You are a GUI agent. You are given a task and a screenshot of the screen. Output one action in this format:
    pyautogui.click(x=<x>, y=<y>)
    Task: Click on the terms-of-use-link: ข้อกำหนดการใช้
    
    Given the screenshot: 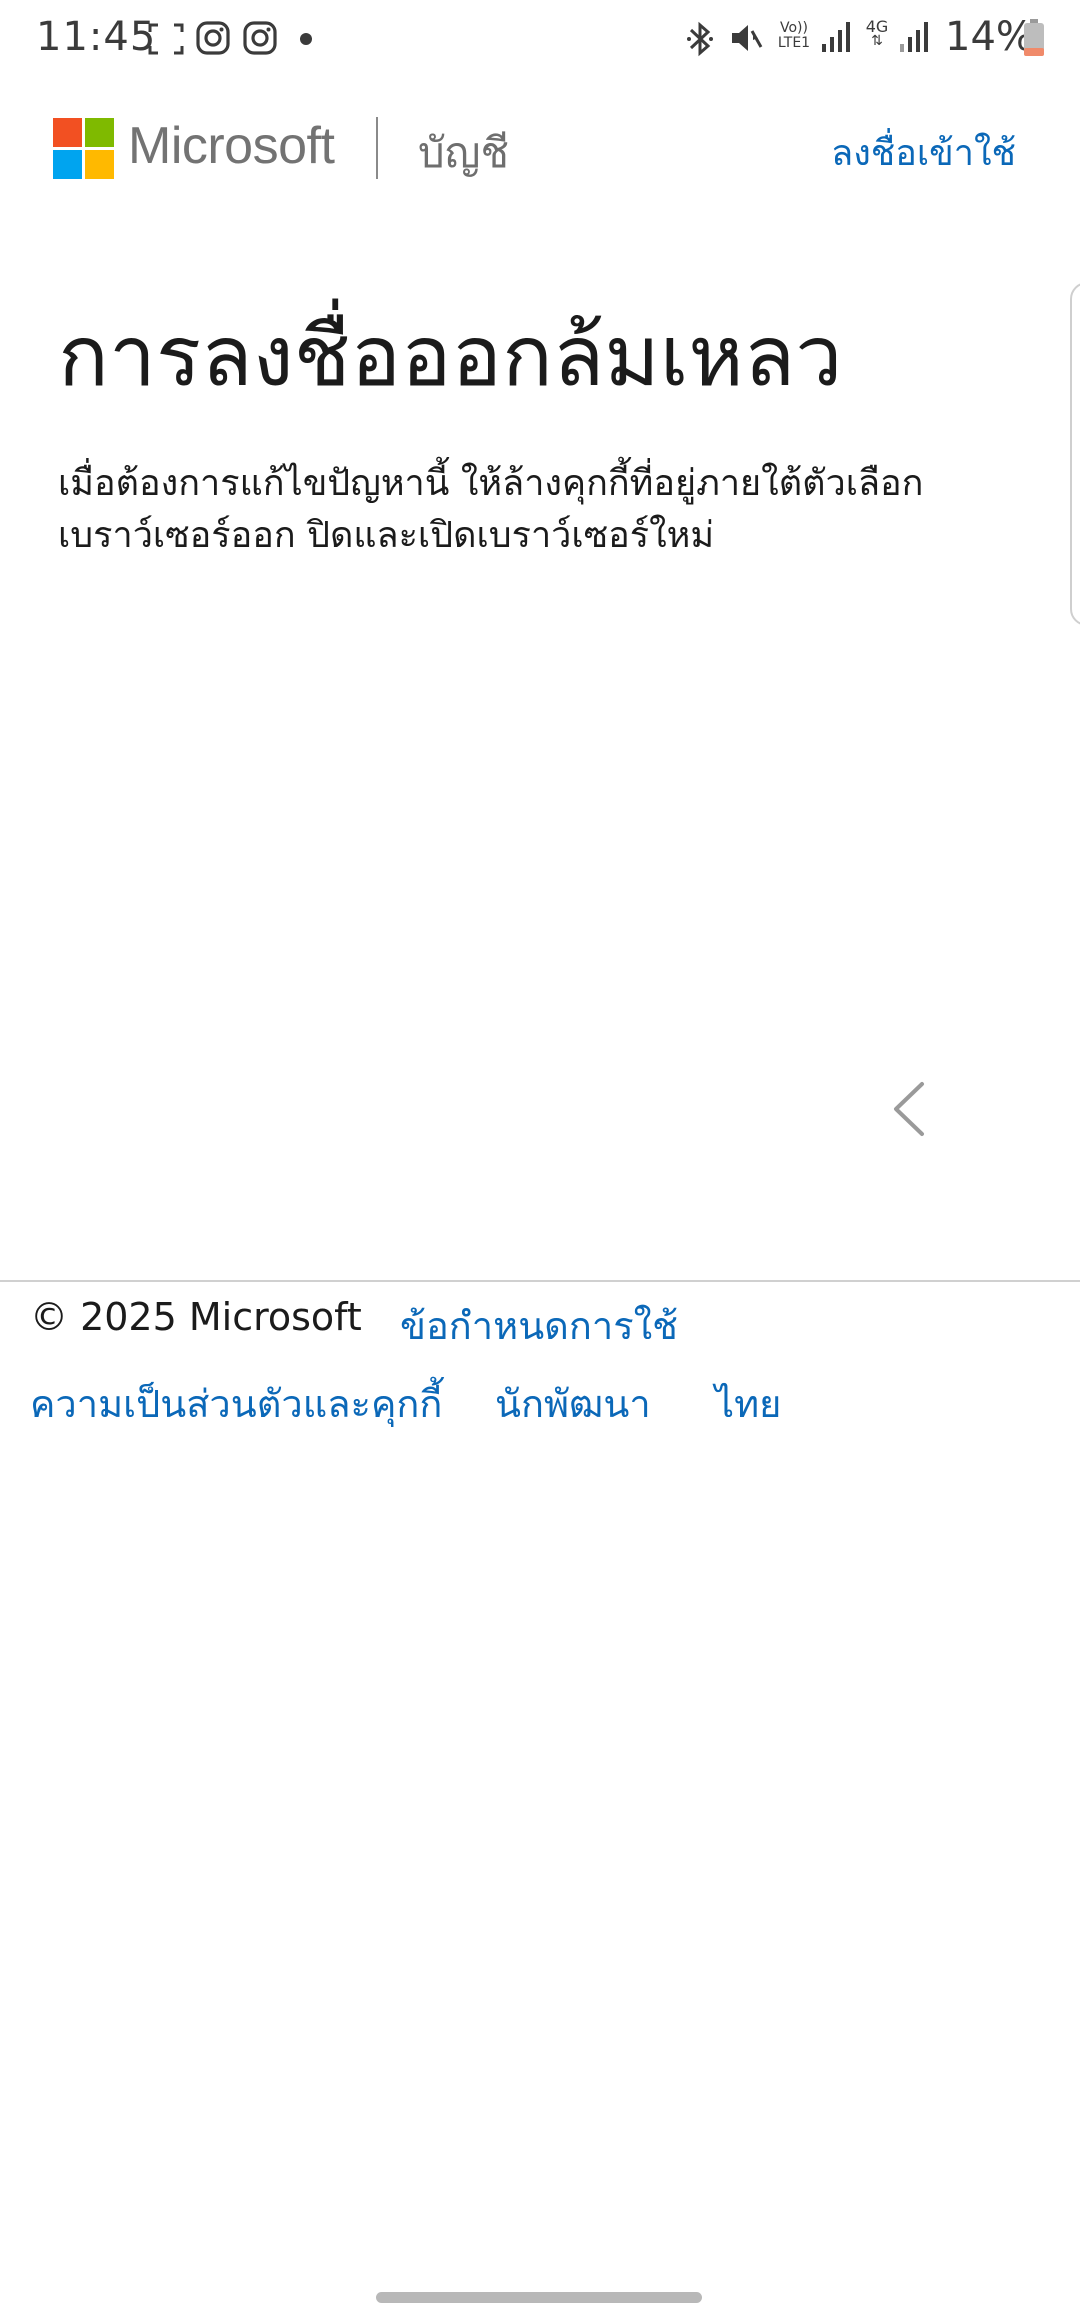 What is the action you would take?
    pyautogui.click(x=539, y=1325)
    